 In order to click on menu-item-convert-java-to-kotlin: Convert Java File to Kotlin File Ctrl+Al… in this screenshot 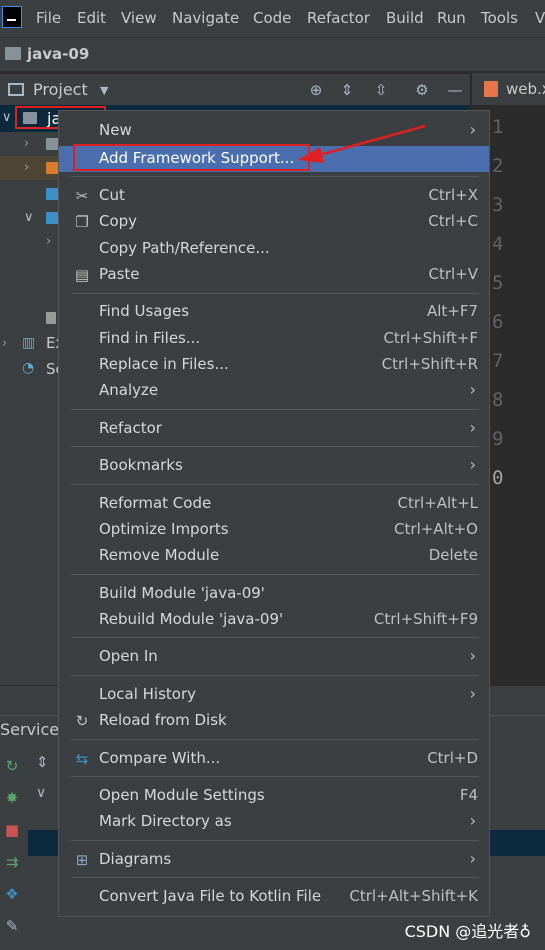, I will do `click(274, 897)`.